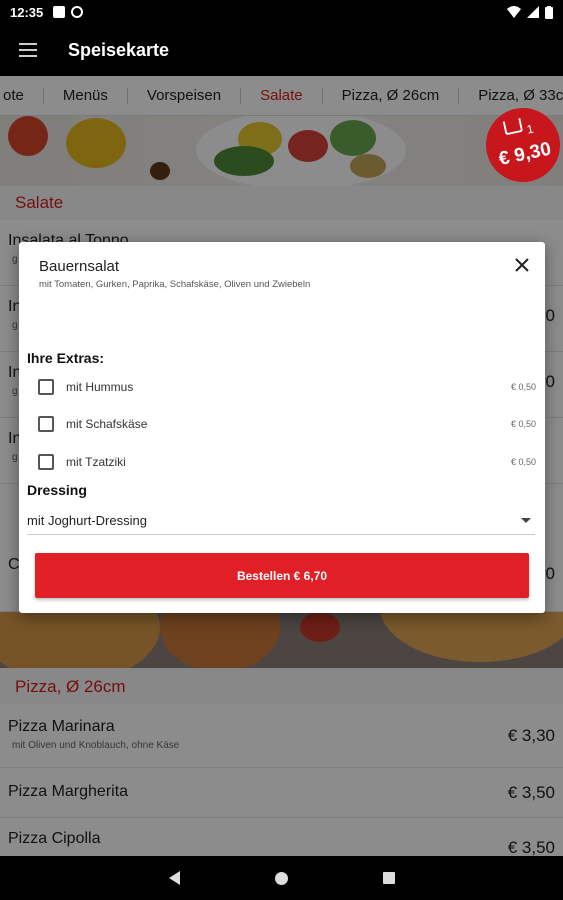 The image size is (563, 900). I want to click on battery-icon, so click(549, 12).